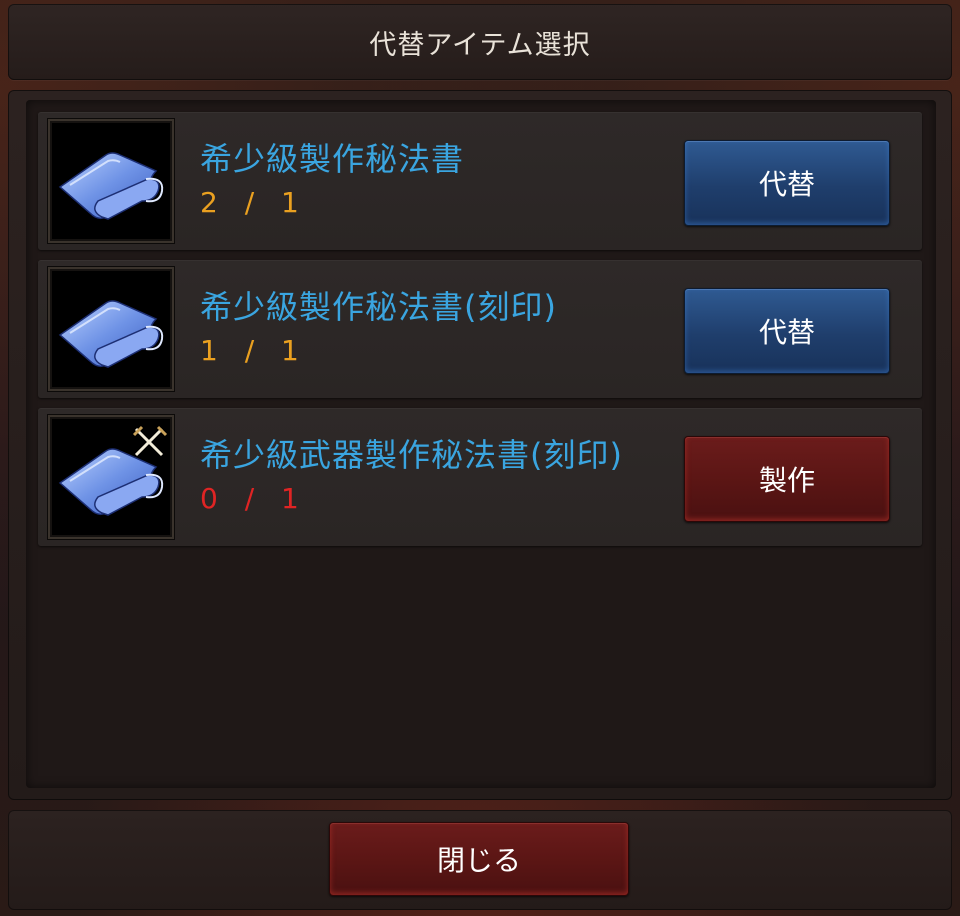 The width and height of the screenshot is (960, 916). I want to click on item-row-3: 希少級武器製作秘法書(刻印) 0 / 1 製作, so click(480, 477).